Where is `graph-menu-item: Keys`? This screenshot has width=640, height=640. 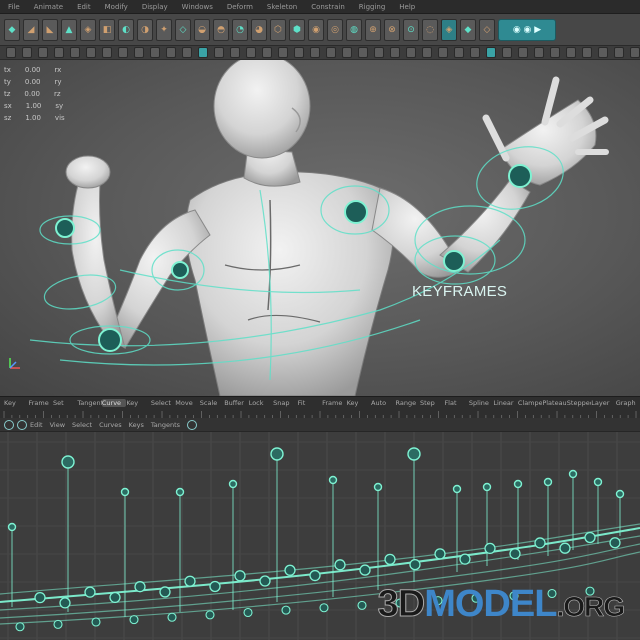
graph-menu-item: Keys is located at coordinates (136, 425).